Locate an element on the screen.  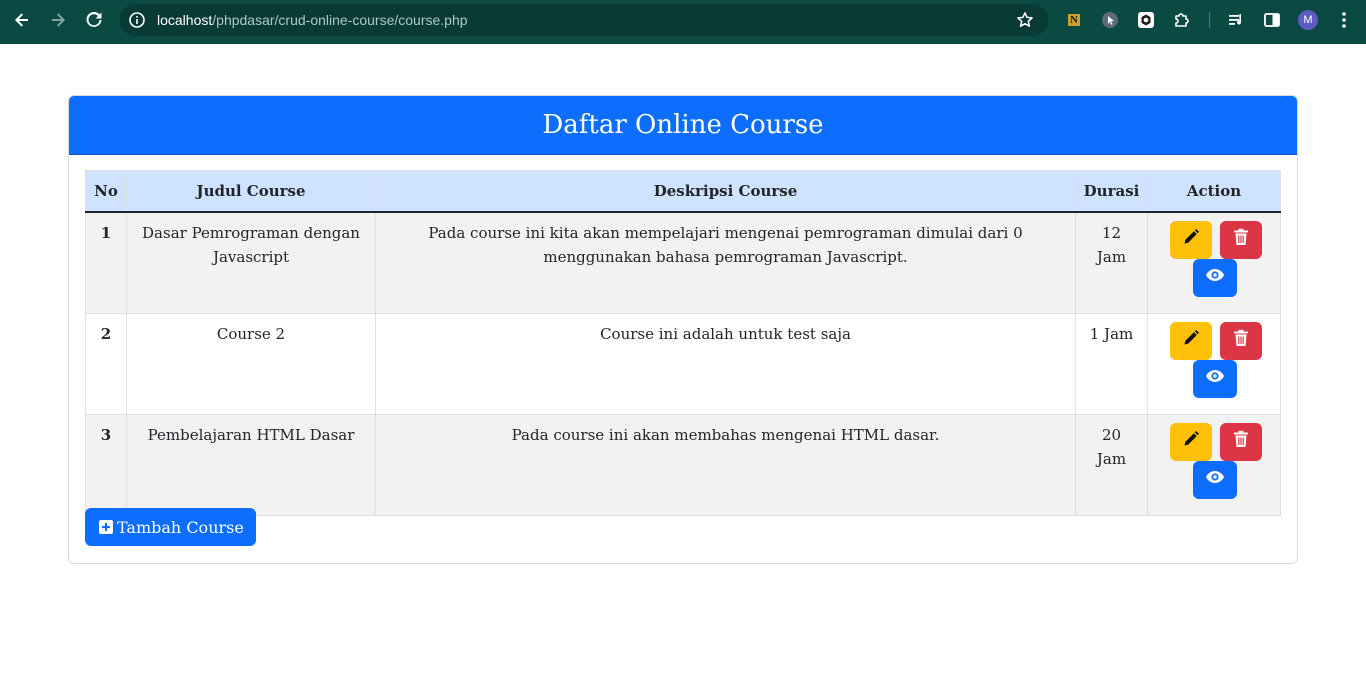
header-no: No is located at coordinates (106, 191).